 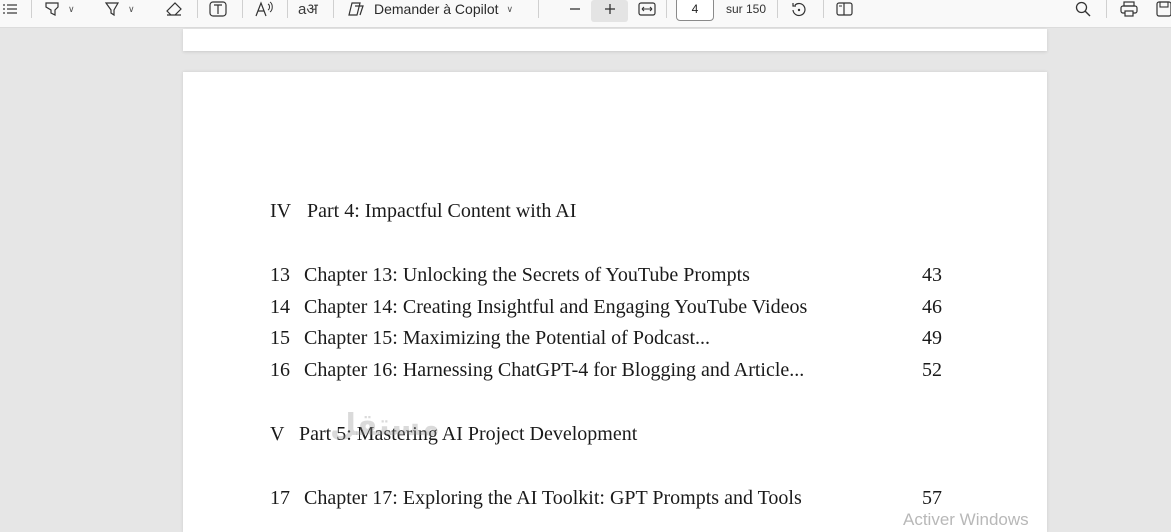 I want to click on draw-button: ∨, so click(x=119, y=9).